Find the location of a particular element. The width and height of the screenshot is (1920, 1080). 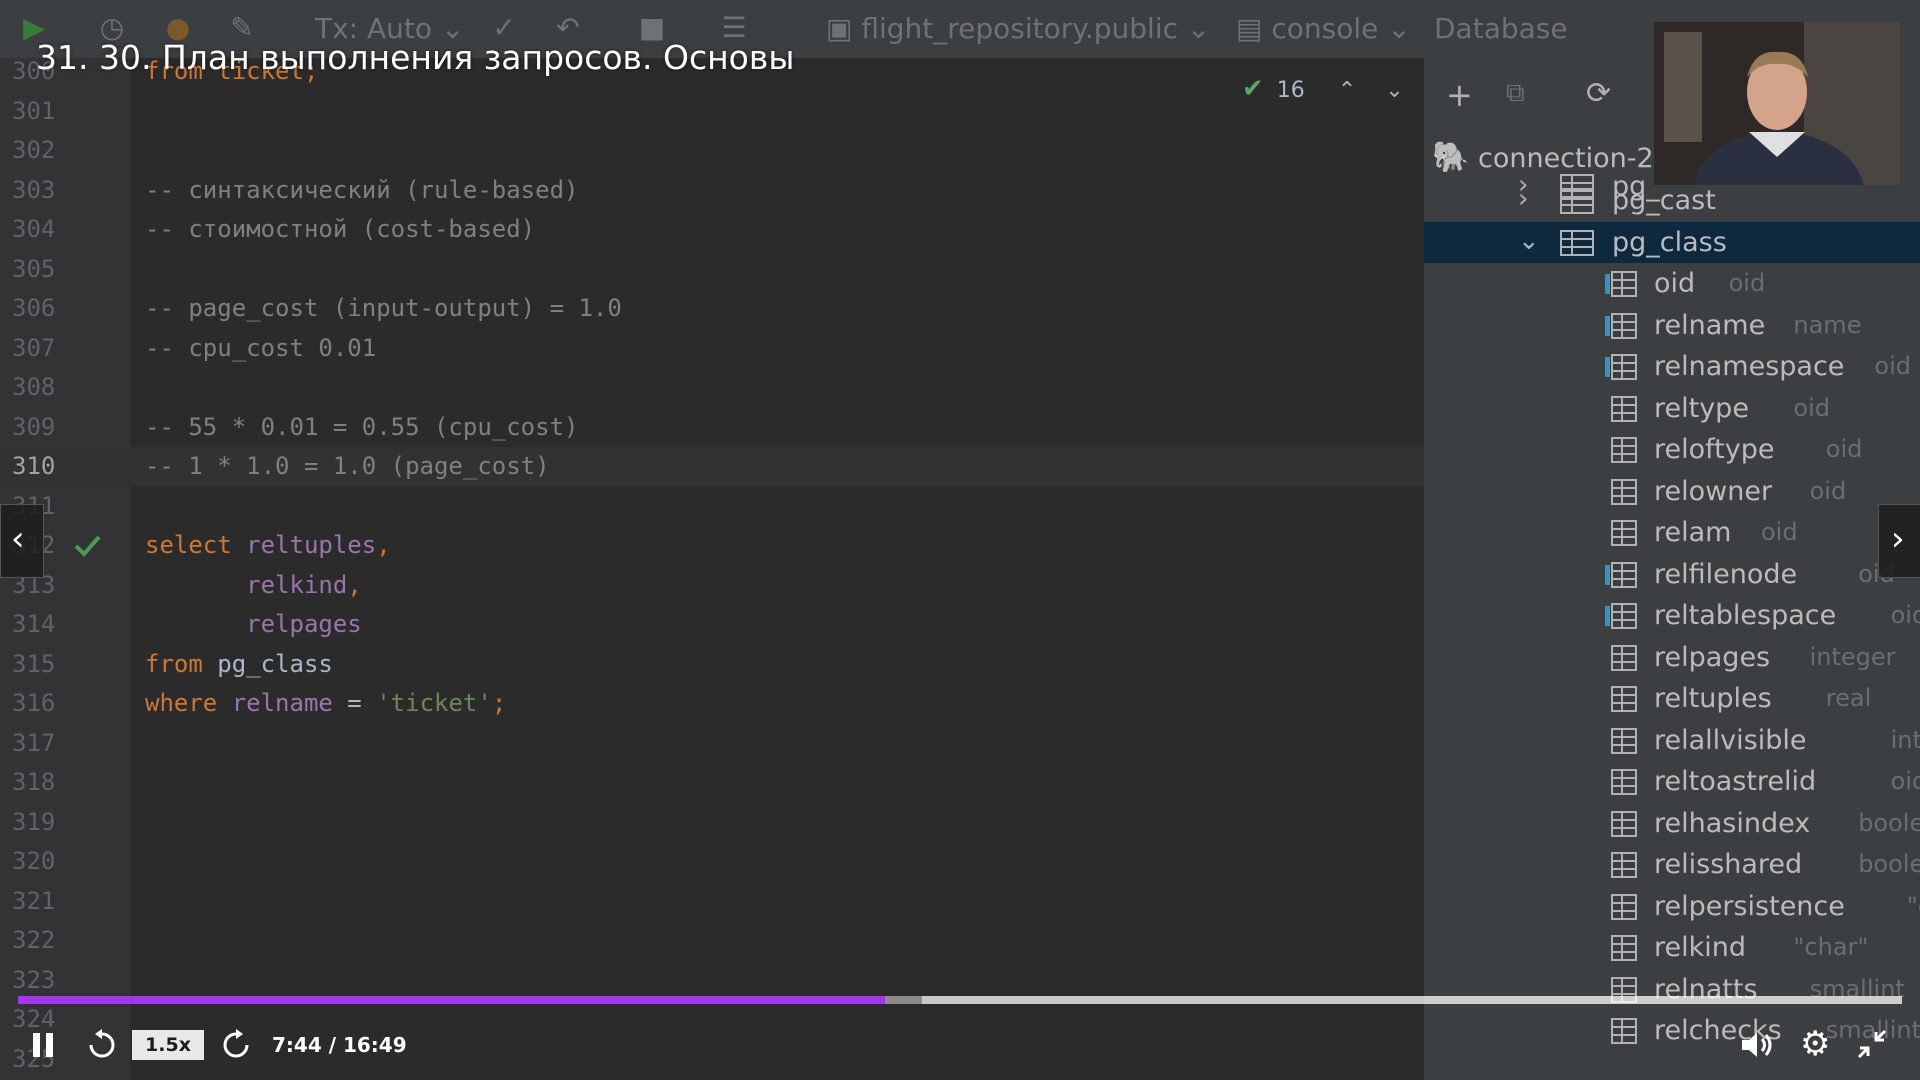

line-number: 314 is located at coordinates (34, 624).